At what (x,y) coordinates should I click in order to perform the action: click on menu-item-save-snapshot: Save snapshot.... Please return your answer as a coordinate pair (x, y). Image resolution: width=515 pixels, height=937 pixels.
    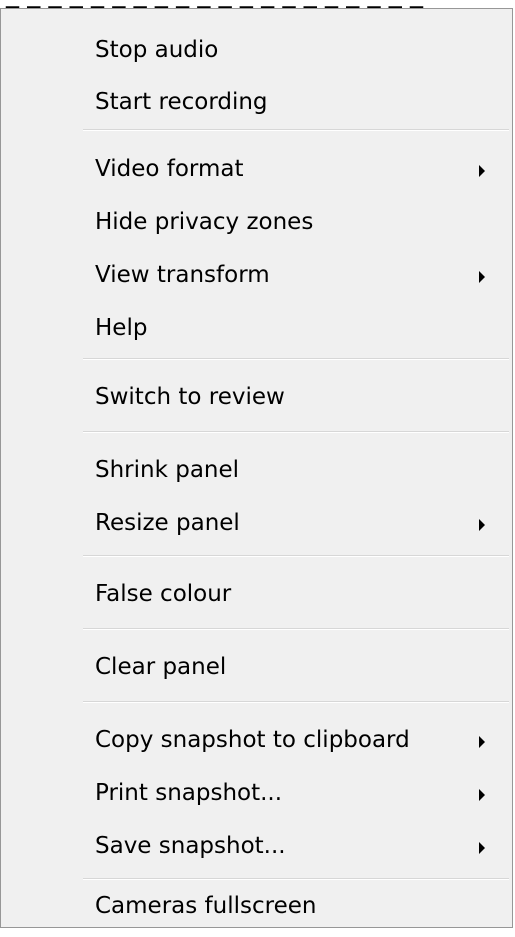
    Looking at the image, I should click on (256, 849).